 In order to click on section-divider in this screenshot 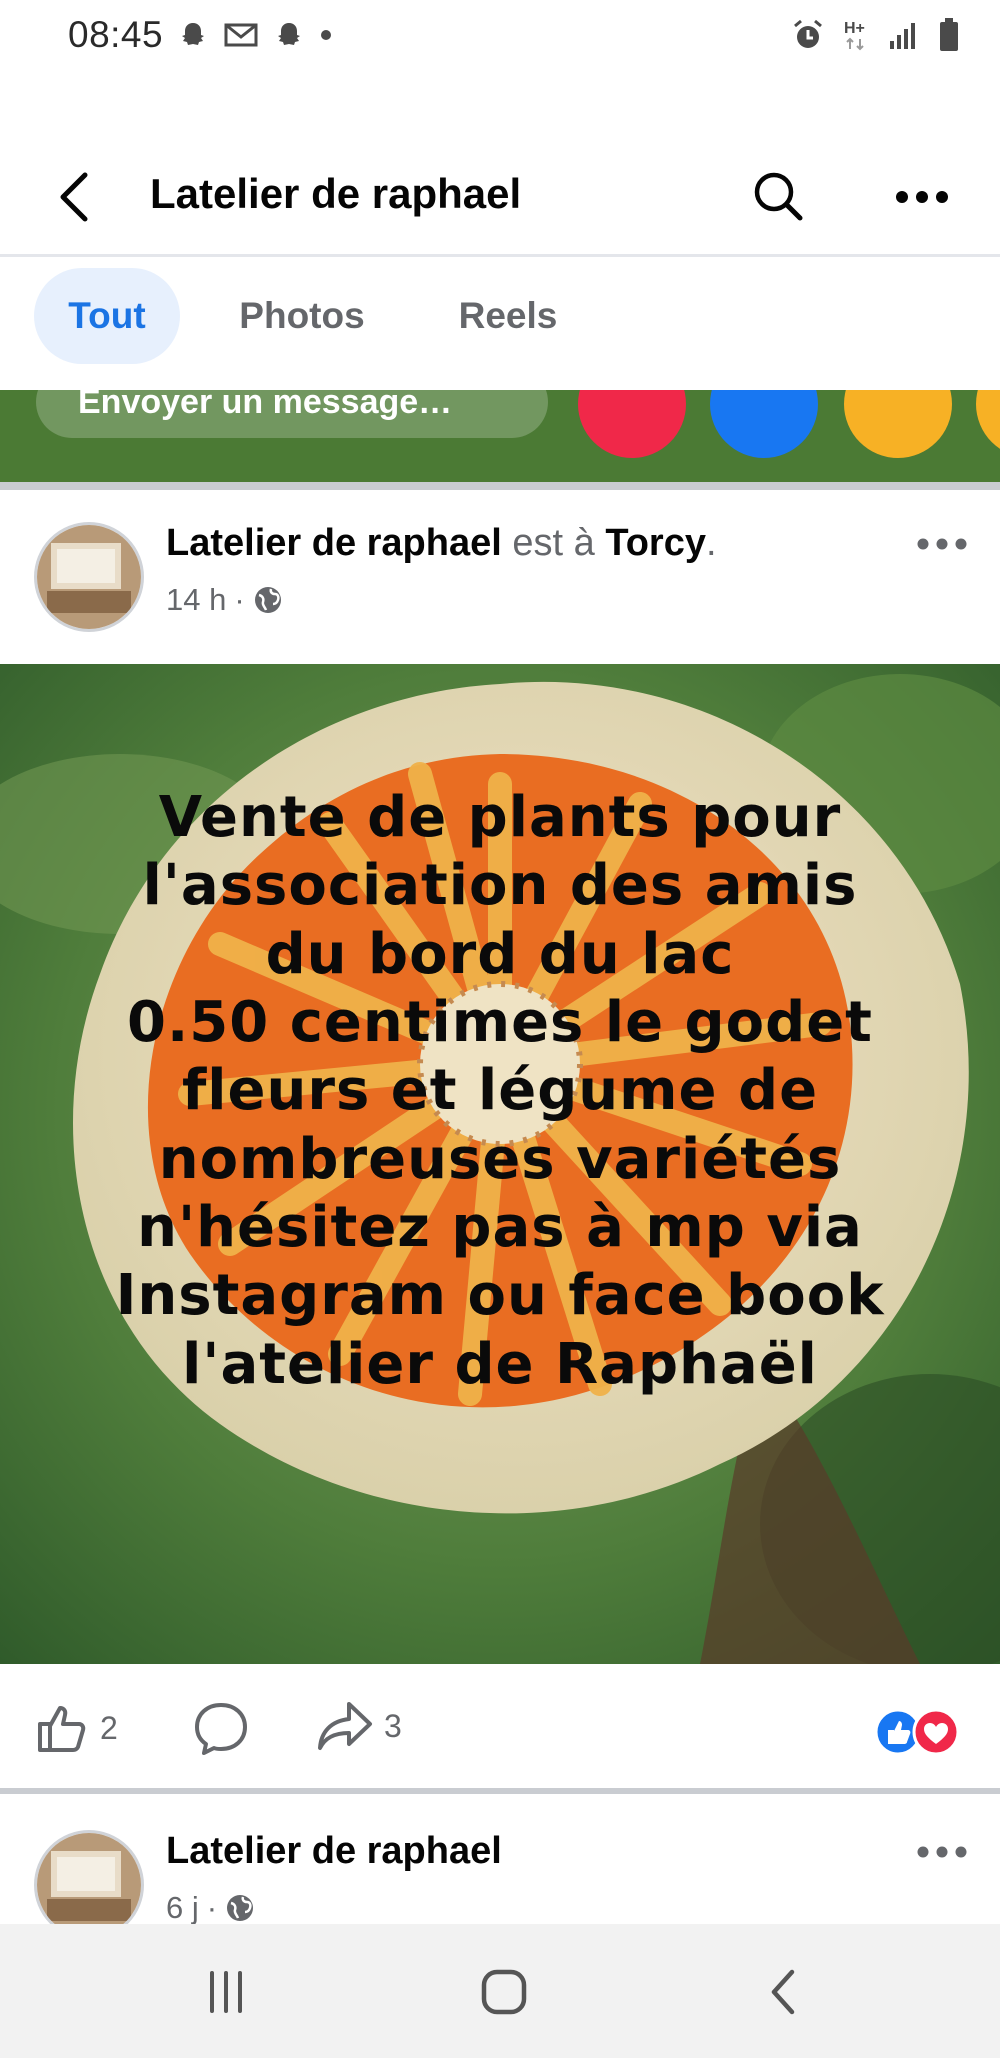, I will do `click(500, 486)`.